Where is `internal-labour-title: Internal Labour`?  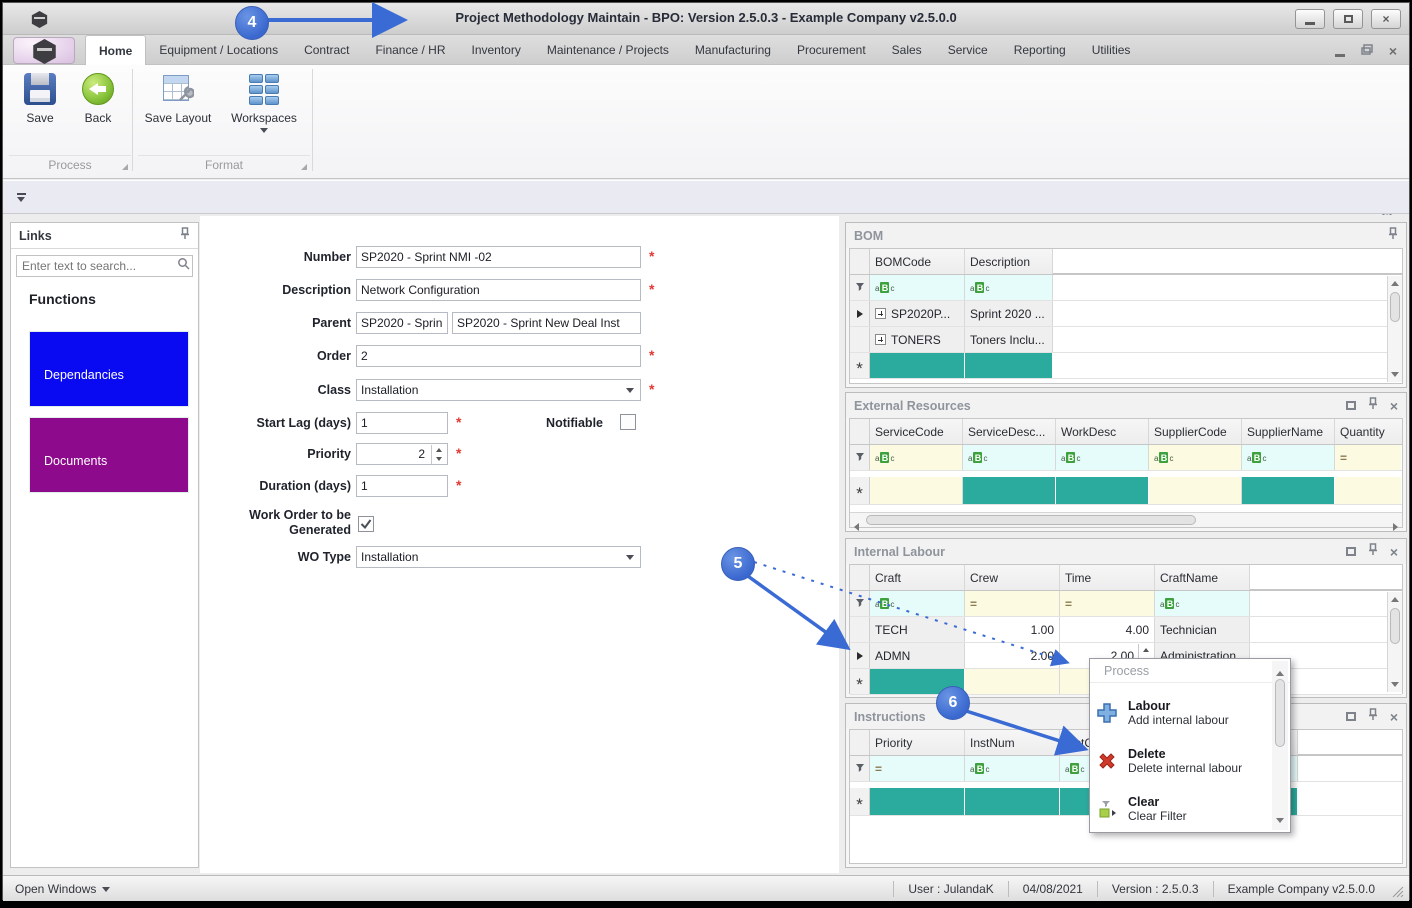 internal-labour-title: Internal Labour is located at coordinates (899, 551).